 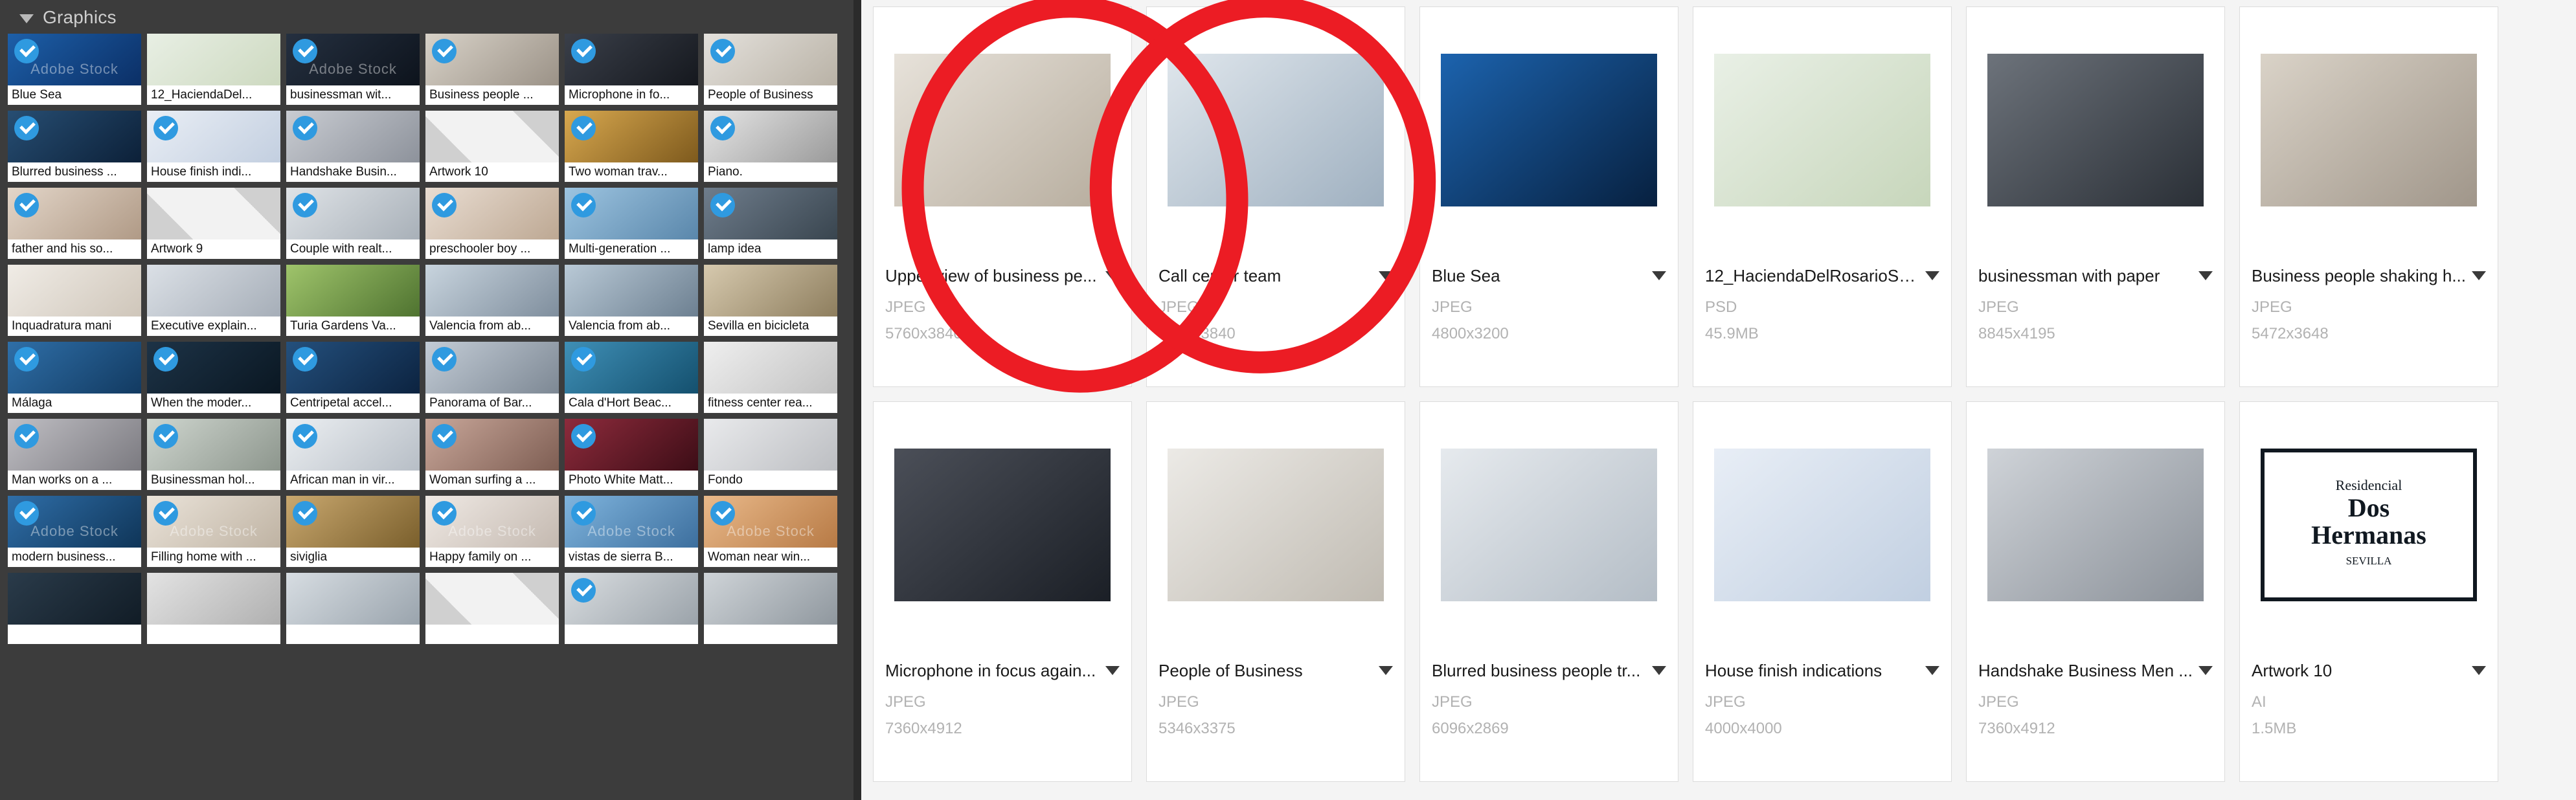 I want to click on triangle-down-icon, so click(x=26, y=18).